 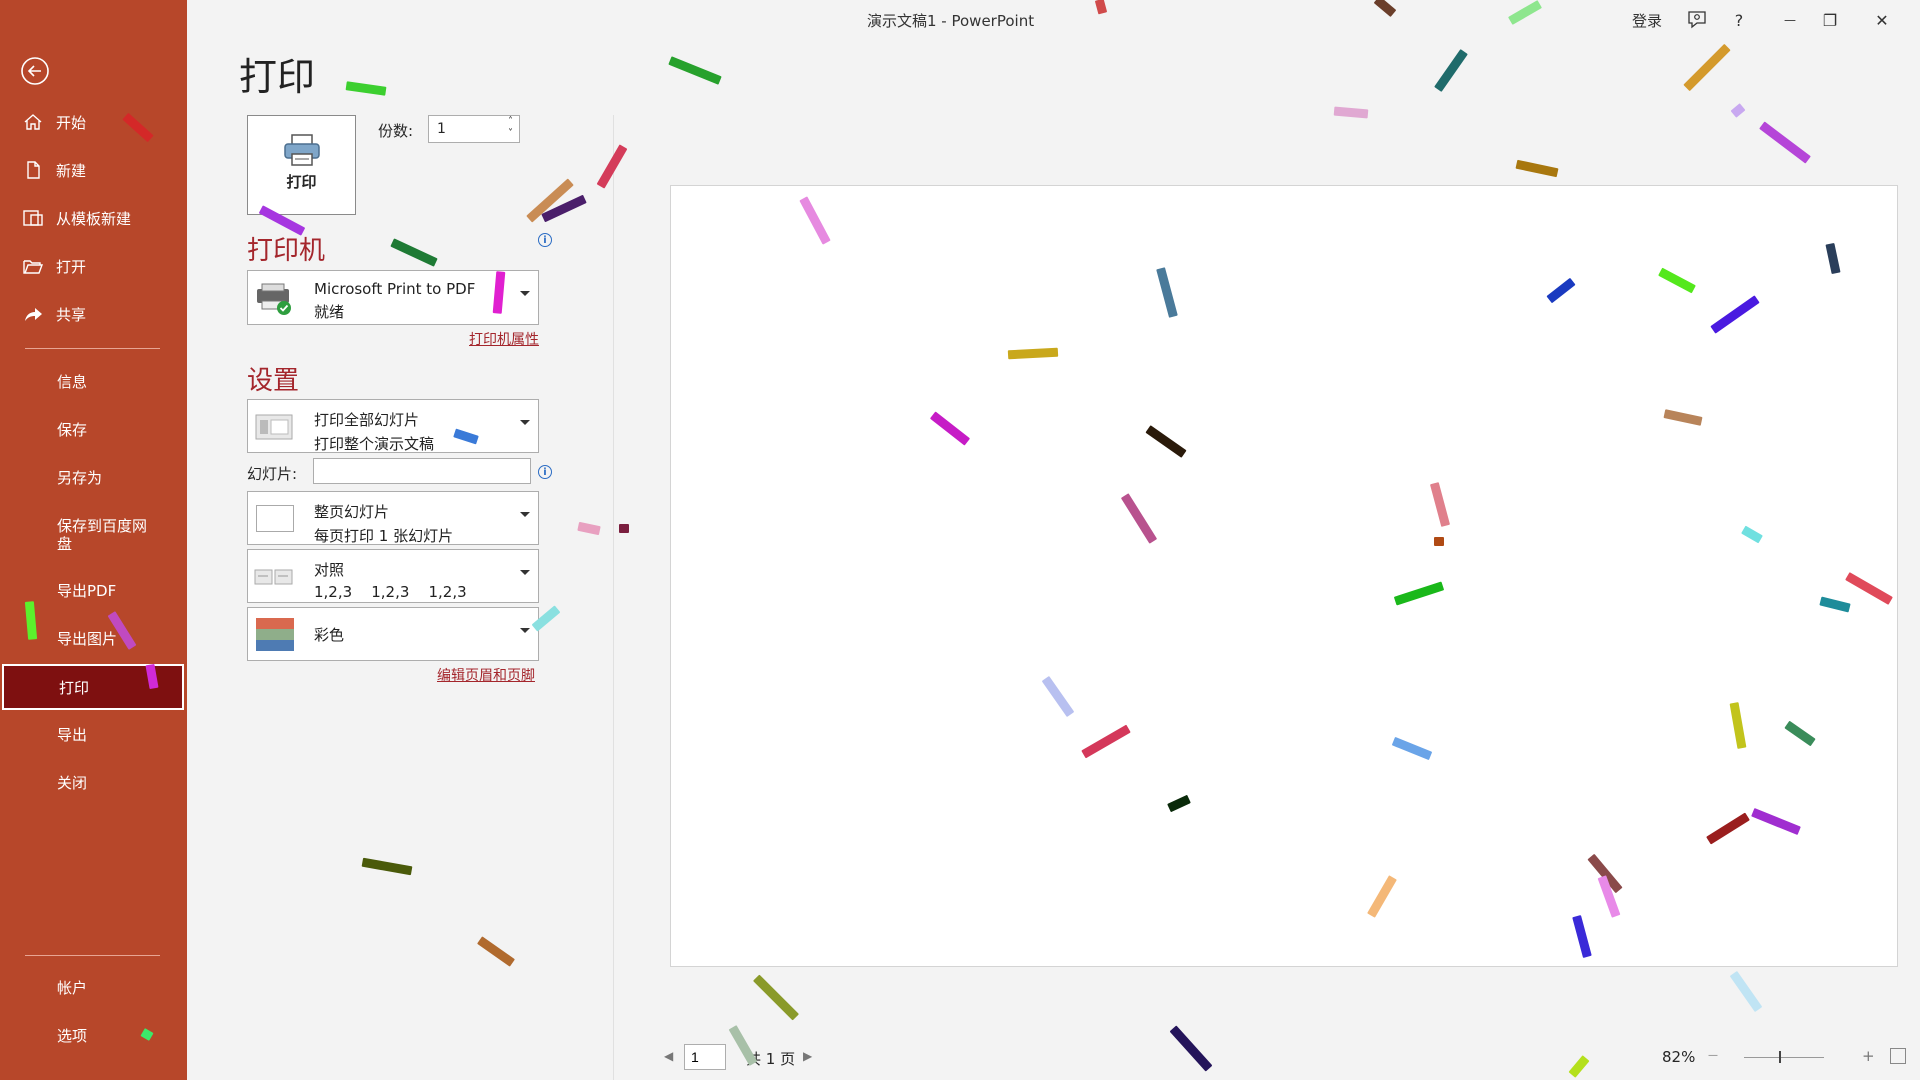 What do you see at coordinates (274, 427) in the screenshot?
I see `slides-range-icon` at bounding box center [274, 427].